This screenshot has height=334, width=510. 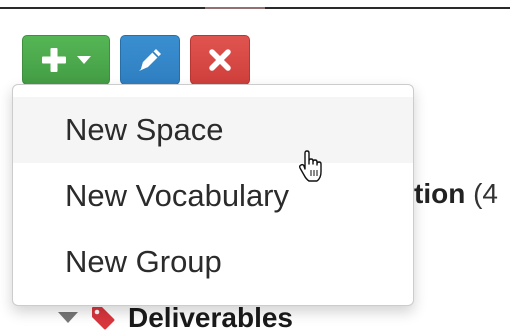 I want to click on delete-button, so click(x=220, y=60).